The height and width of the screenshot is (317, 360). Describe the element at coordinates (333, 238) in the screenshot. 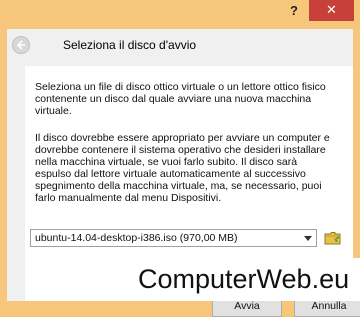

I see `folder-icon` at that location.